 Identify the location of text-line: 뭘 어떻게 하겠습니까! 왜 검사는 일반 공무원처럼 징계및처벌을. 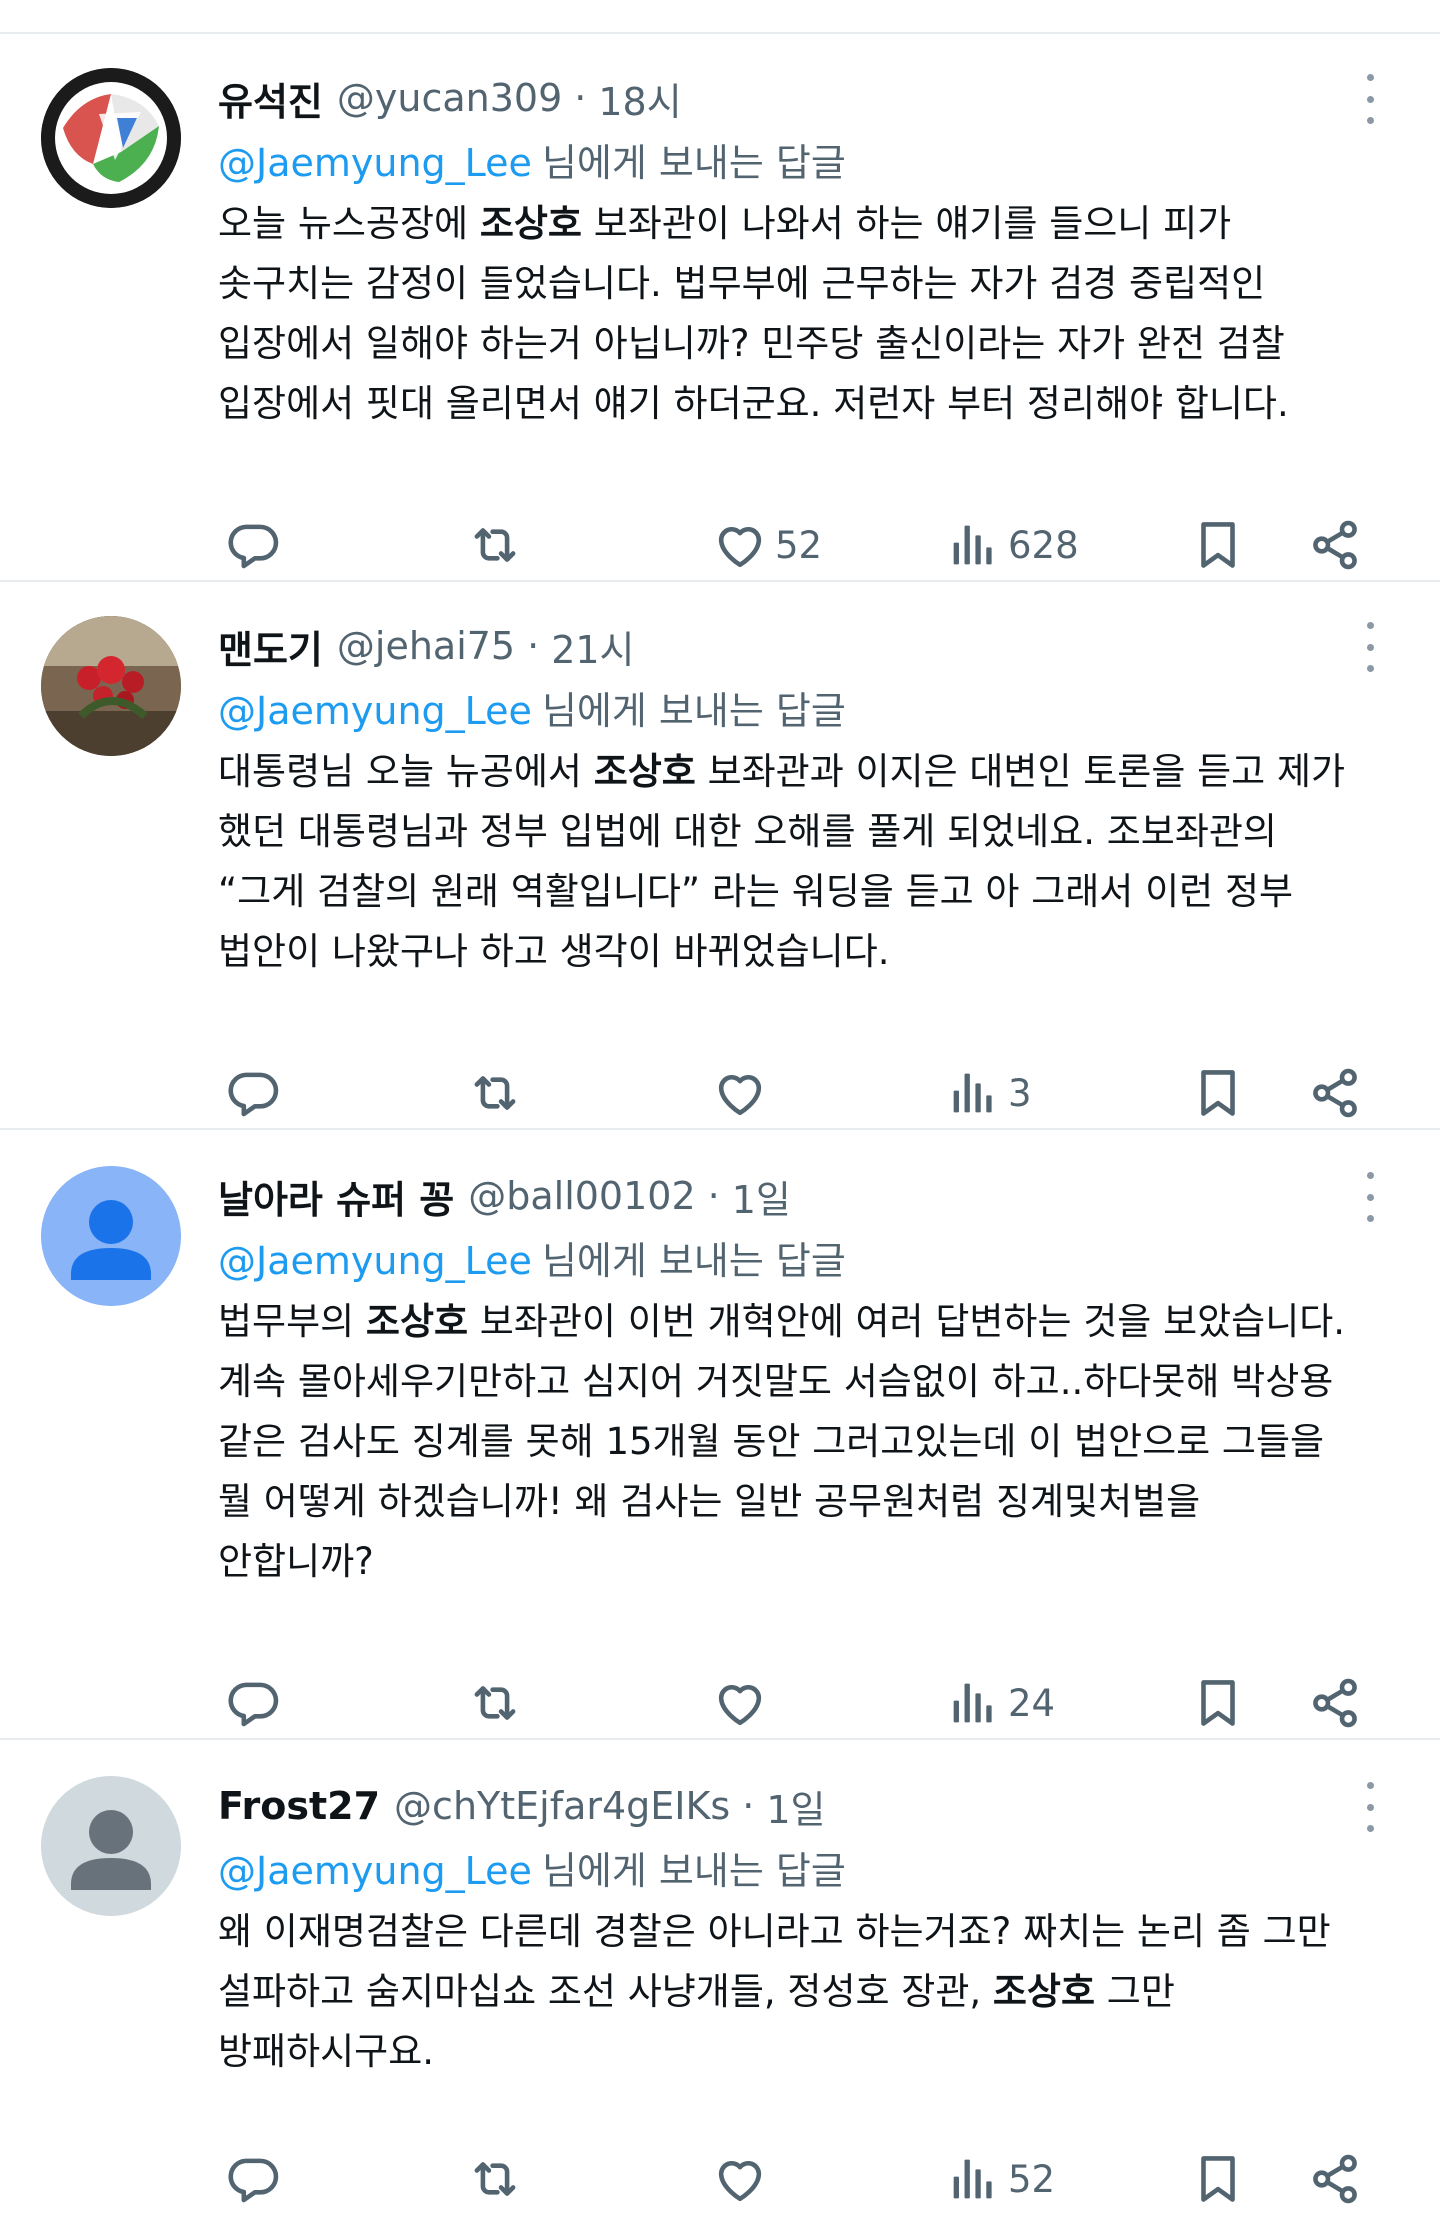
(709, 1501).